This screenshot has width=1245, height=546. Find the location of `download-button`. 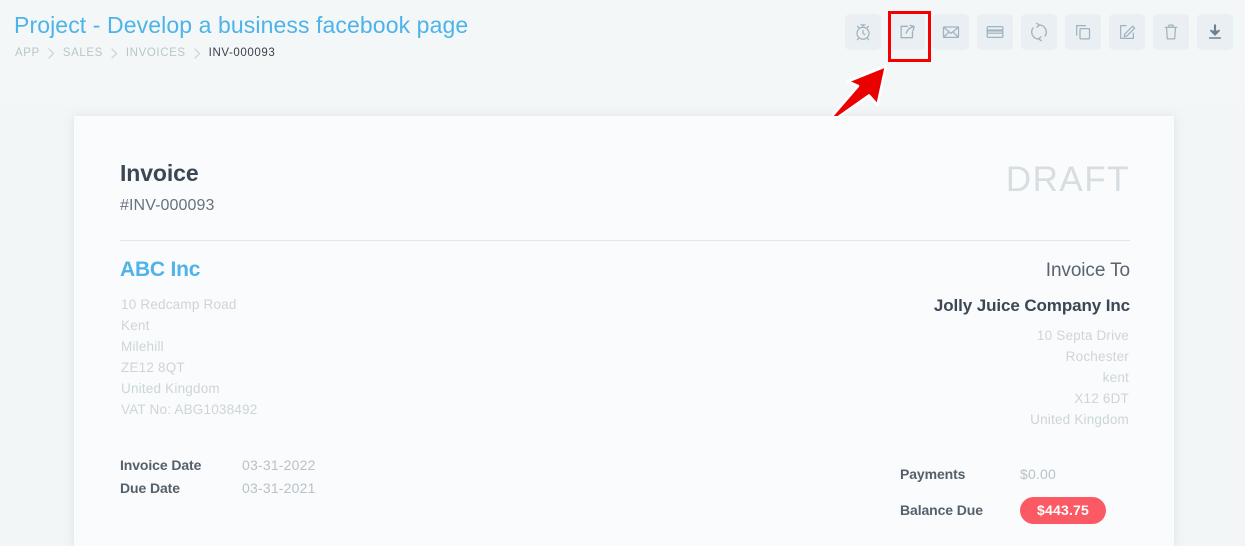

download-button is located at coordinates (1215, 32).